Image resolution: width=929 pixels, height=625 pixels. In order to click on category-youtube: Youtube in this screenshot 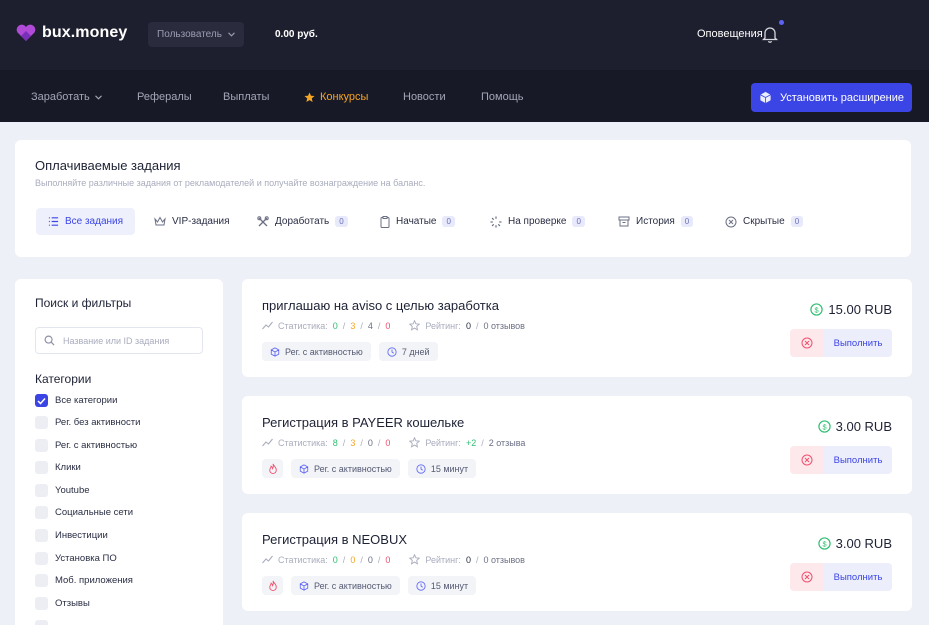, I will do `click(62, 490)`.